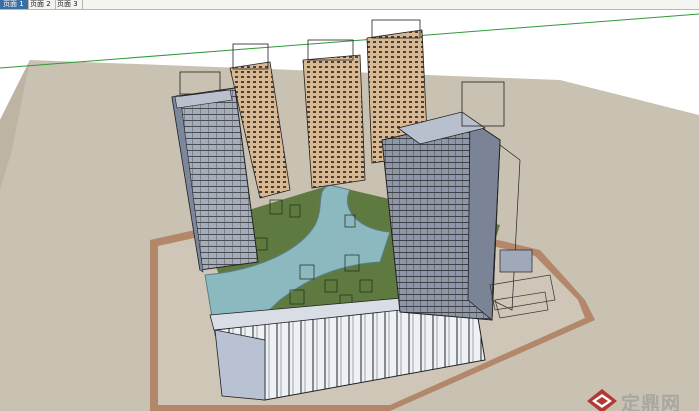  I want to click on watermark-text: 定鼎网, so click(651, 402).